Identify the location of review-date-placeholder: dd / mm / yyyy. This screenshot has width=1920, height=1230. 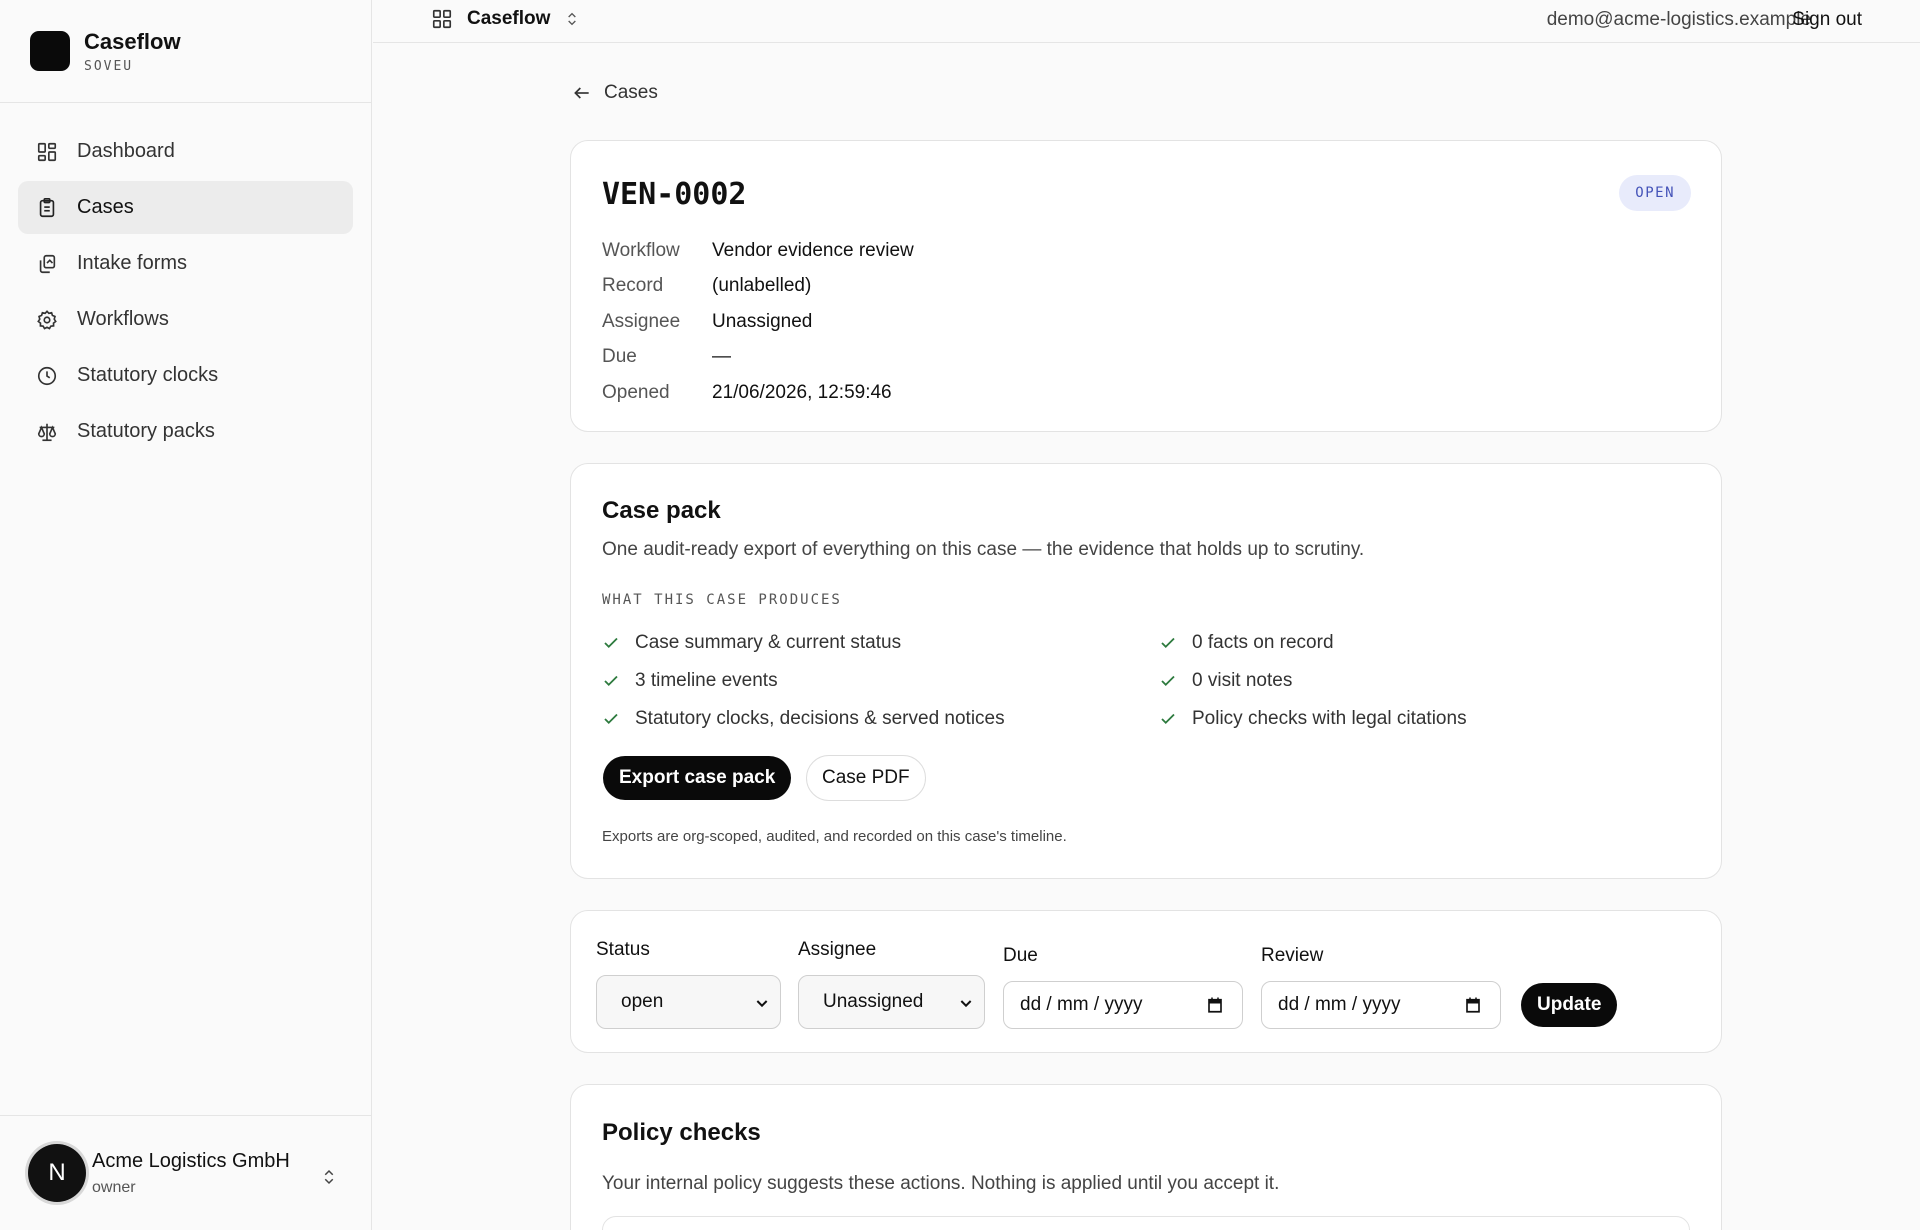
(1339, 1004).